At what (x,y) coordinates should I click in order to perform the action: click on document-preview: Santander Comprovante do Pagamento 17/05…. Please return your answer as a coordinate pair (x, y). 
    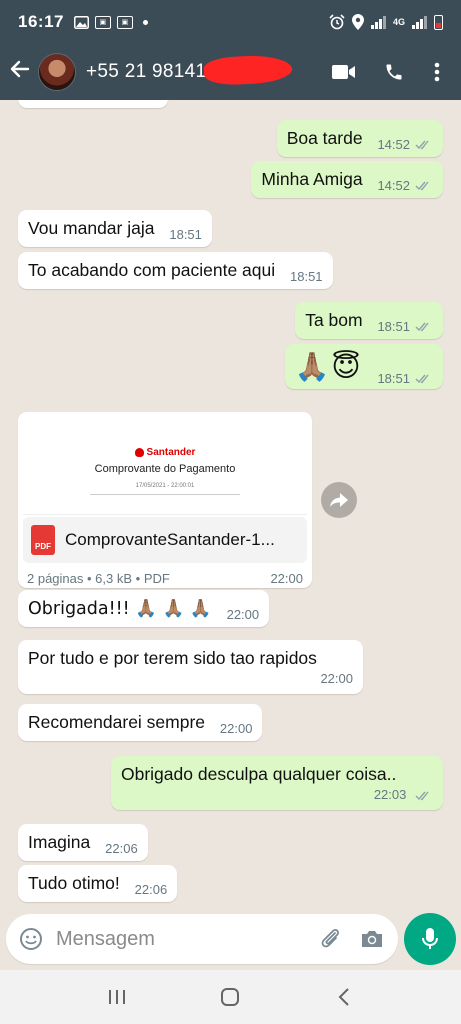
    Looking at the image, I should click on (165, 466).